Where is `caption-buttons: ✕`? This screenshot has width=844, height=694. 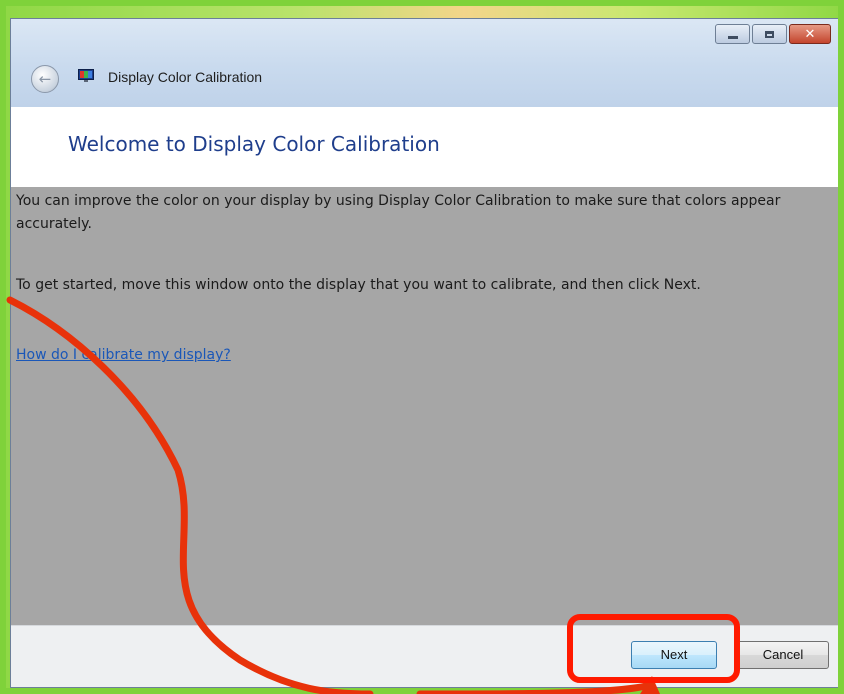 caption-buttons: ✕ is located at coordinates (772, 34).